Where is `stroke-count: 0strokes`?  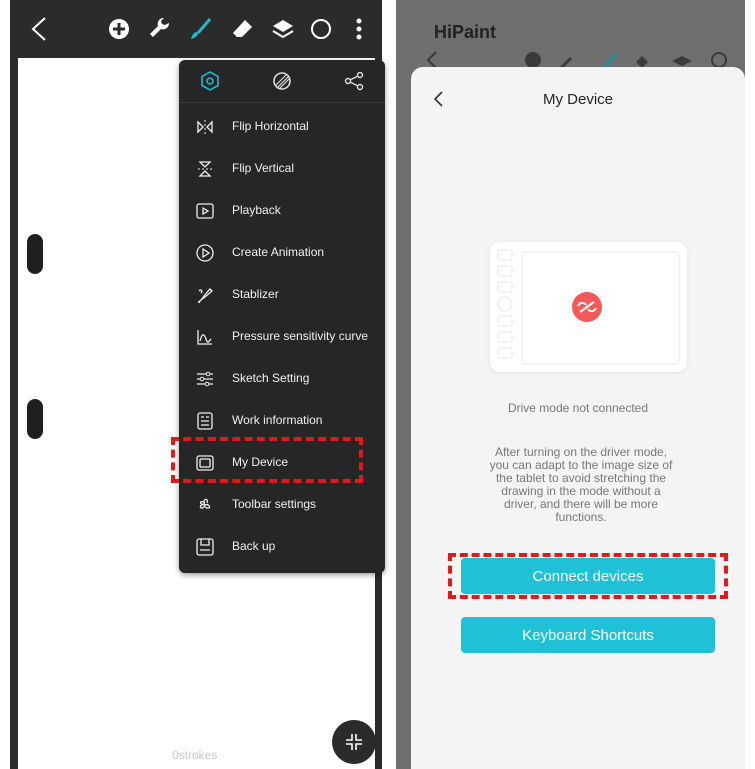 stroke-count: 0strokes is located at coordinates (195, 755).